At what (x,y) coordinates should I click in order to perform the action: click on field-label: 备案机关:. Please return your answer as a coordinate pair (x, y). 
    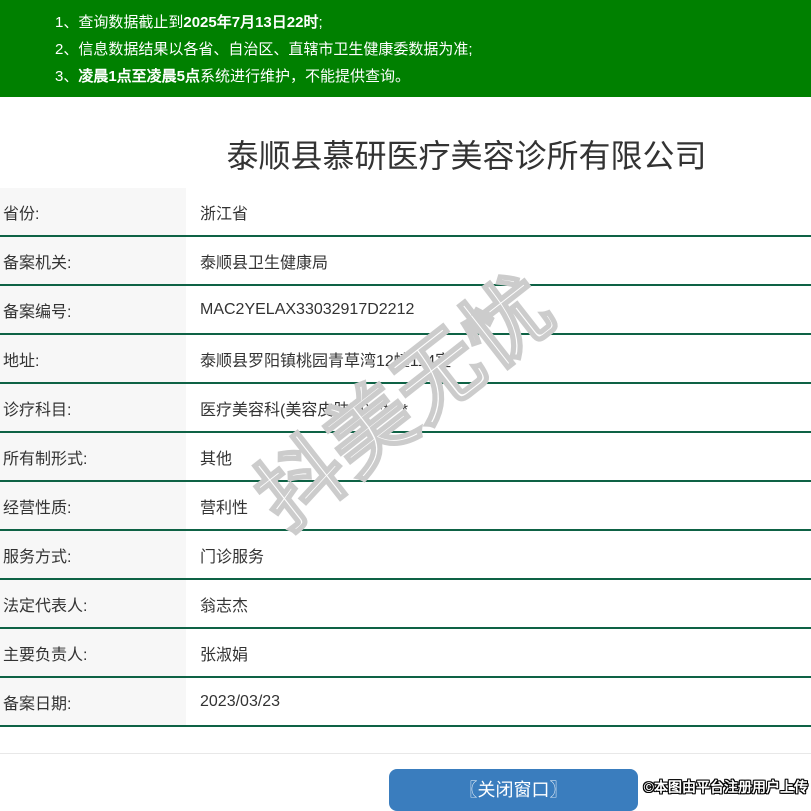
    Looking at the image, I should click on (93, 260).